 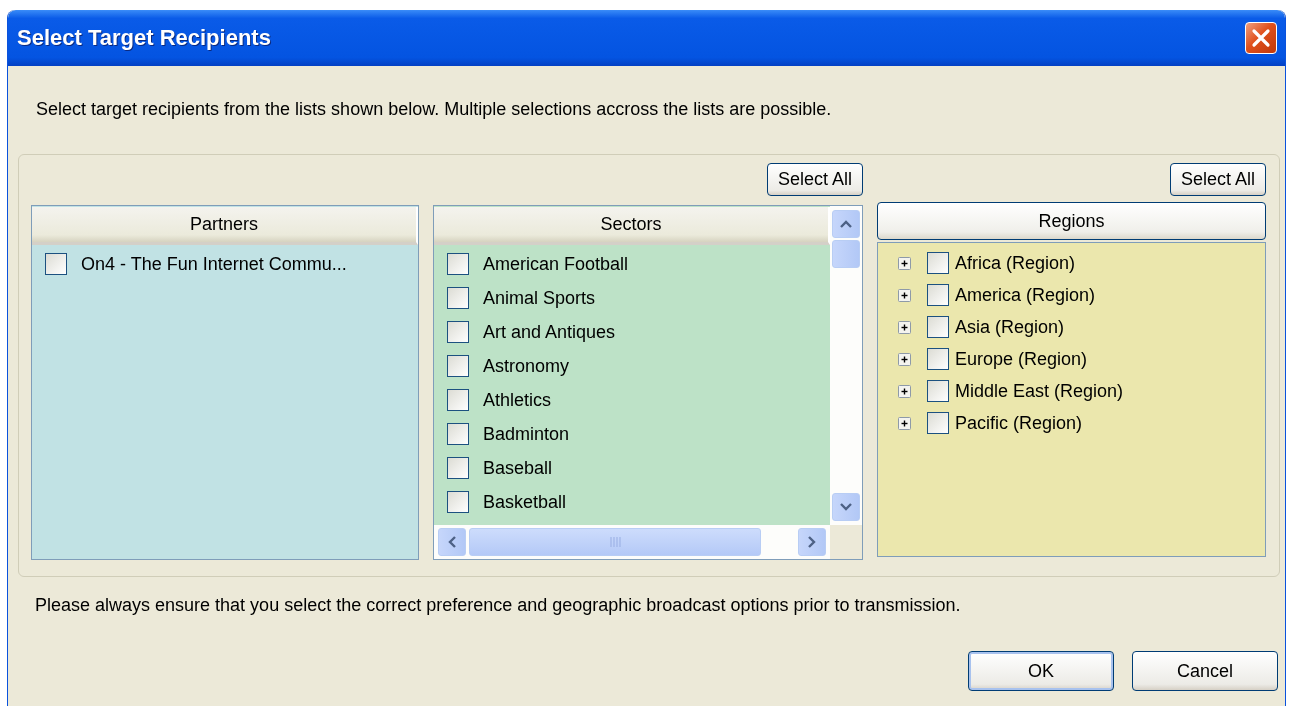 What do you see at coordinates (1010, 327) in the screenshot?
I see `tree-item-label: Asia (Region)` at bounding box center [1010, 327].